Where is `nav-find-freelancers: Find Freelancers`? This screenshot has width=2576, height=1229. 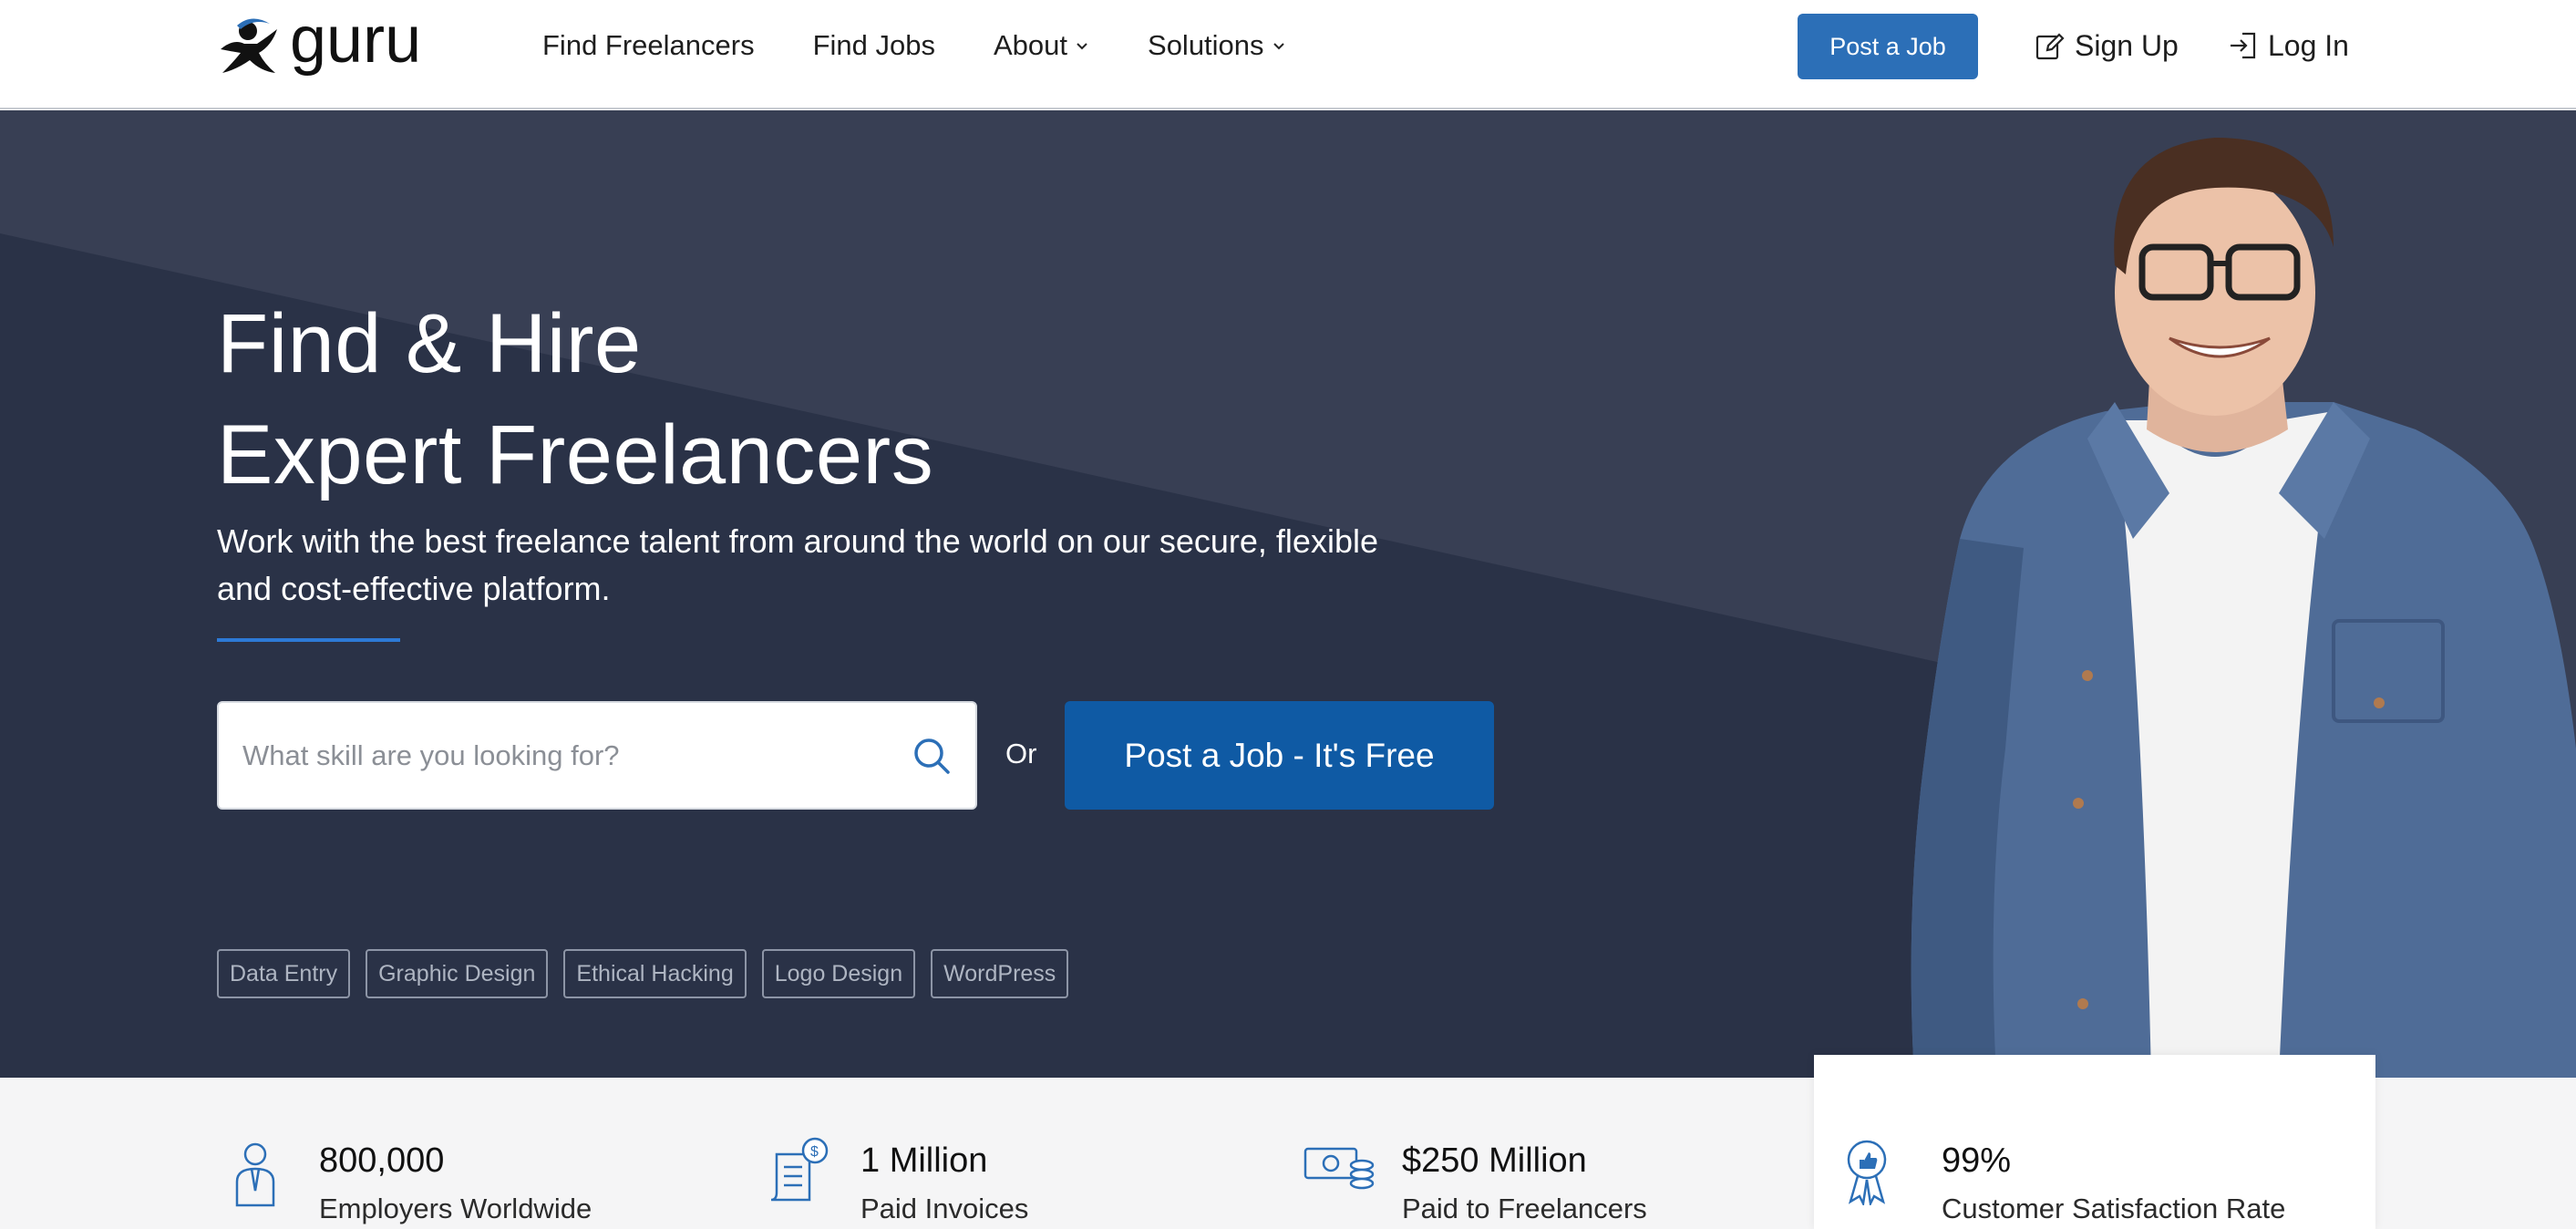
nav-find-freelancers: Find Freelancers is located at coordinates (648, 45).